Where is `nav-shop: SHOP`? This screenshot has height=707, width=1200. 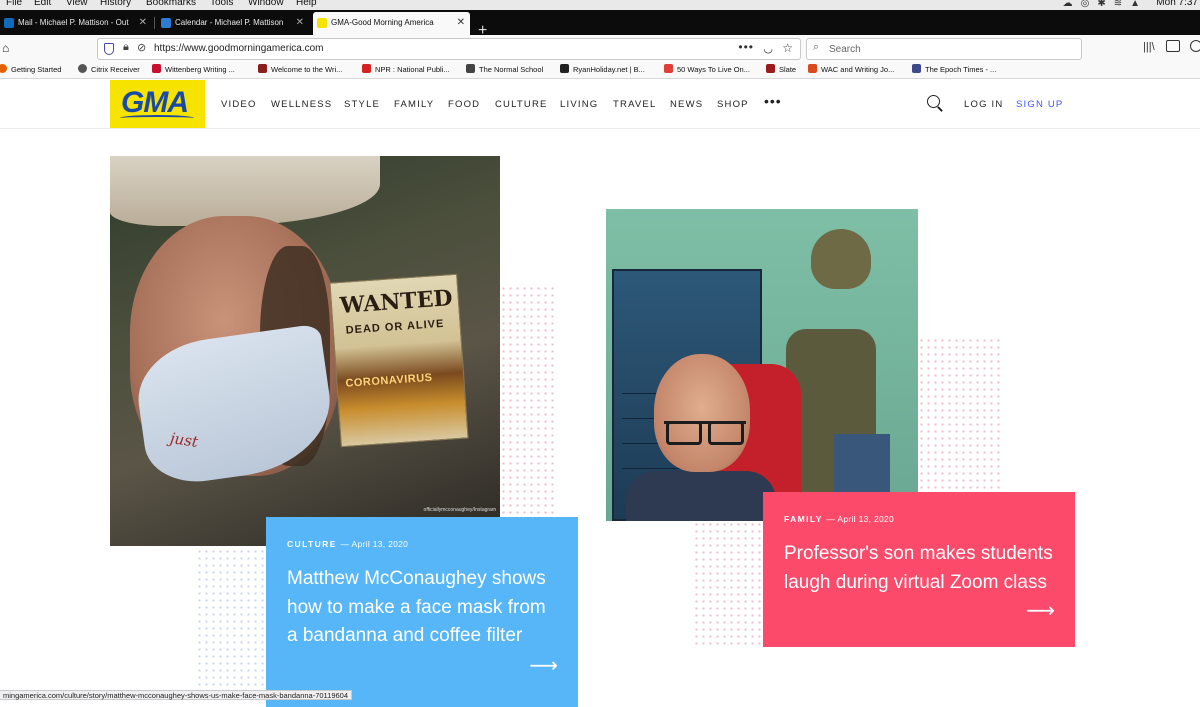 nav-shop: SHOP is located at coordinates (733, 104).